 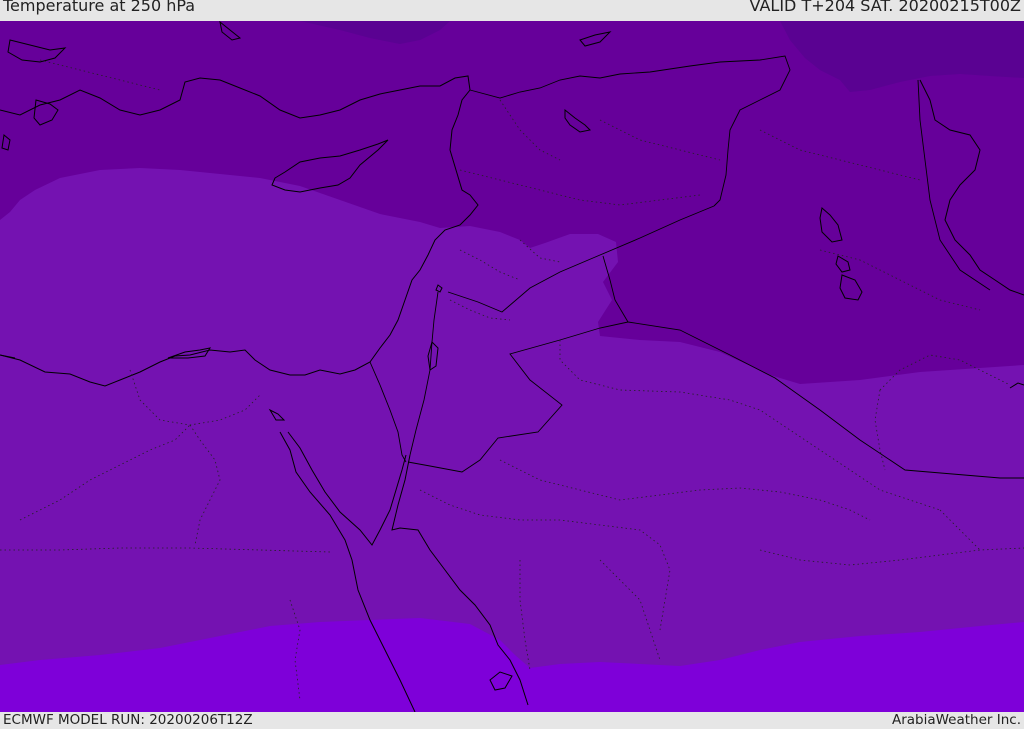 What do you see at coordinates (956, 720) in the screenshot?
I see `credit-label: ArabiaWeather Inc.` at bounding box center [956, 720].